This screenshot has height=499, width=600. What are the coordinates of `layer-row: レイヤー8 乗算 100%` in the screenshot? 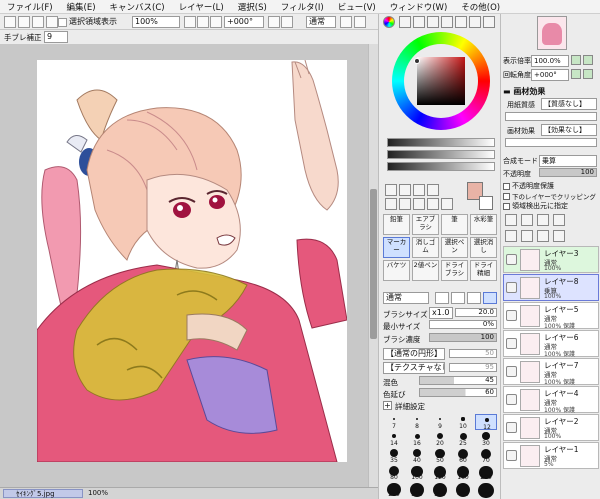 It's located at (551, 287).